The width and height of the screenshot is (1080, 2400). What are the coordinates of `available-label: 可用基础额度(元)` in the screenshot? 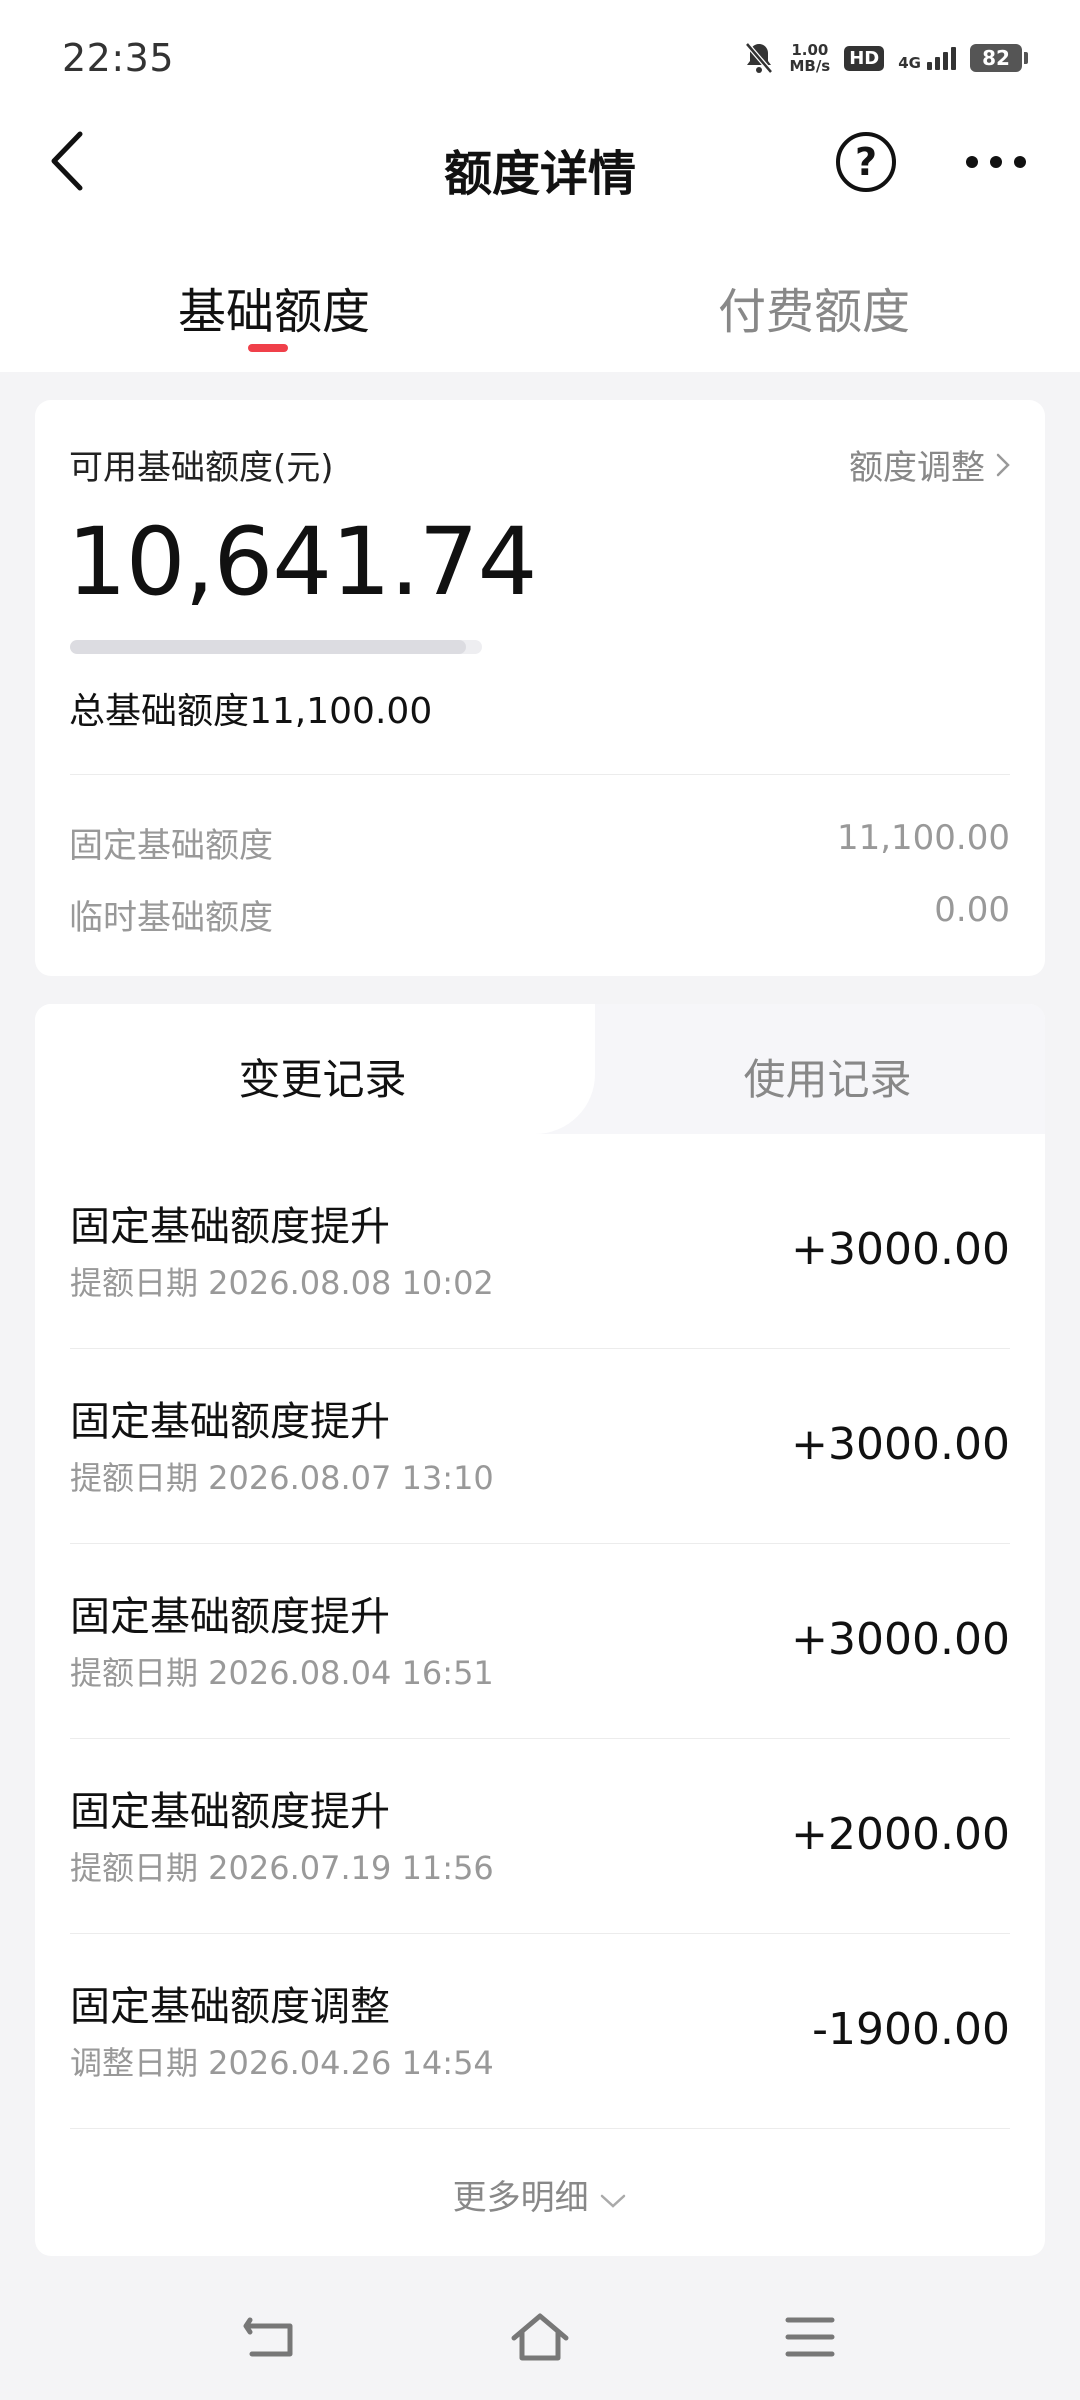 It's located at (201, 468).